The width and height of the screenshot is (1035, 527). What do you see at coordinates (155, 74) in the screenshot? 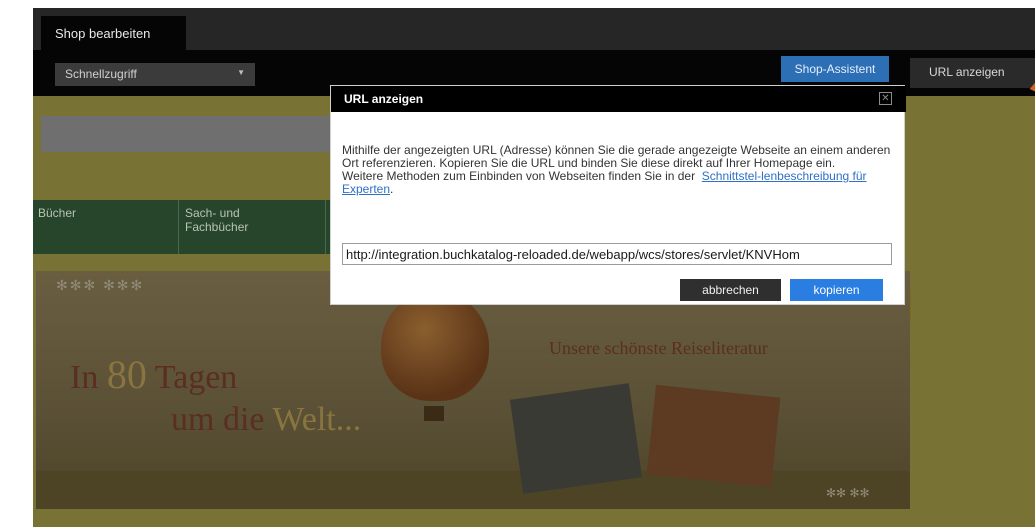
I see `quick-access-dropdown: Schnellzugriff ▼` at bounding box center [155, 74].